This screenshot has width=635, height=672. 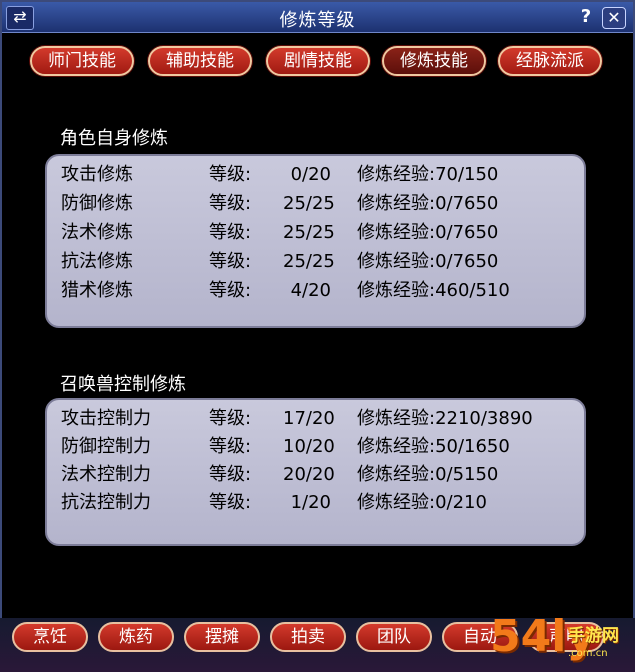 I want to click on cultivation-row: 攻击控制力 等级: 17/20 修炼经验:2210/3890, so click(x=316, y=419).